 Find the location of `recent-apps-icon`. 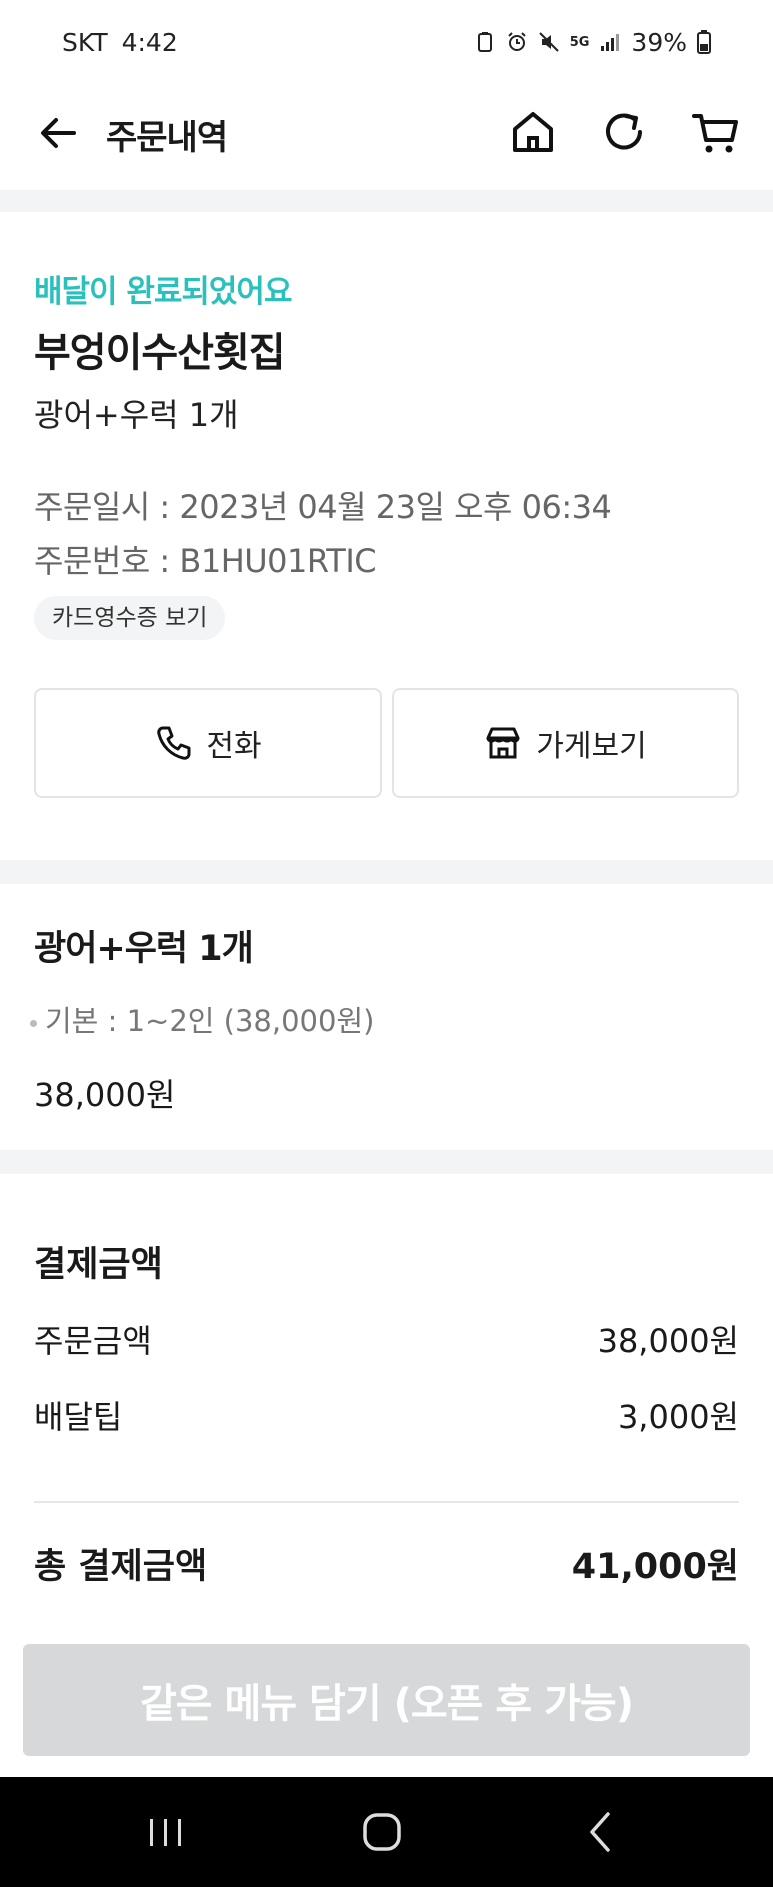

recent-apps-icon is located at coordinates (166, 1832).